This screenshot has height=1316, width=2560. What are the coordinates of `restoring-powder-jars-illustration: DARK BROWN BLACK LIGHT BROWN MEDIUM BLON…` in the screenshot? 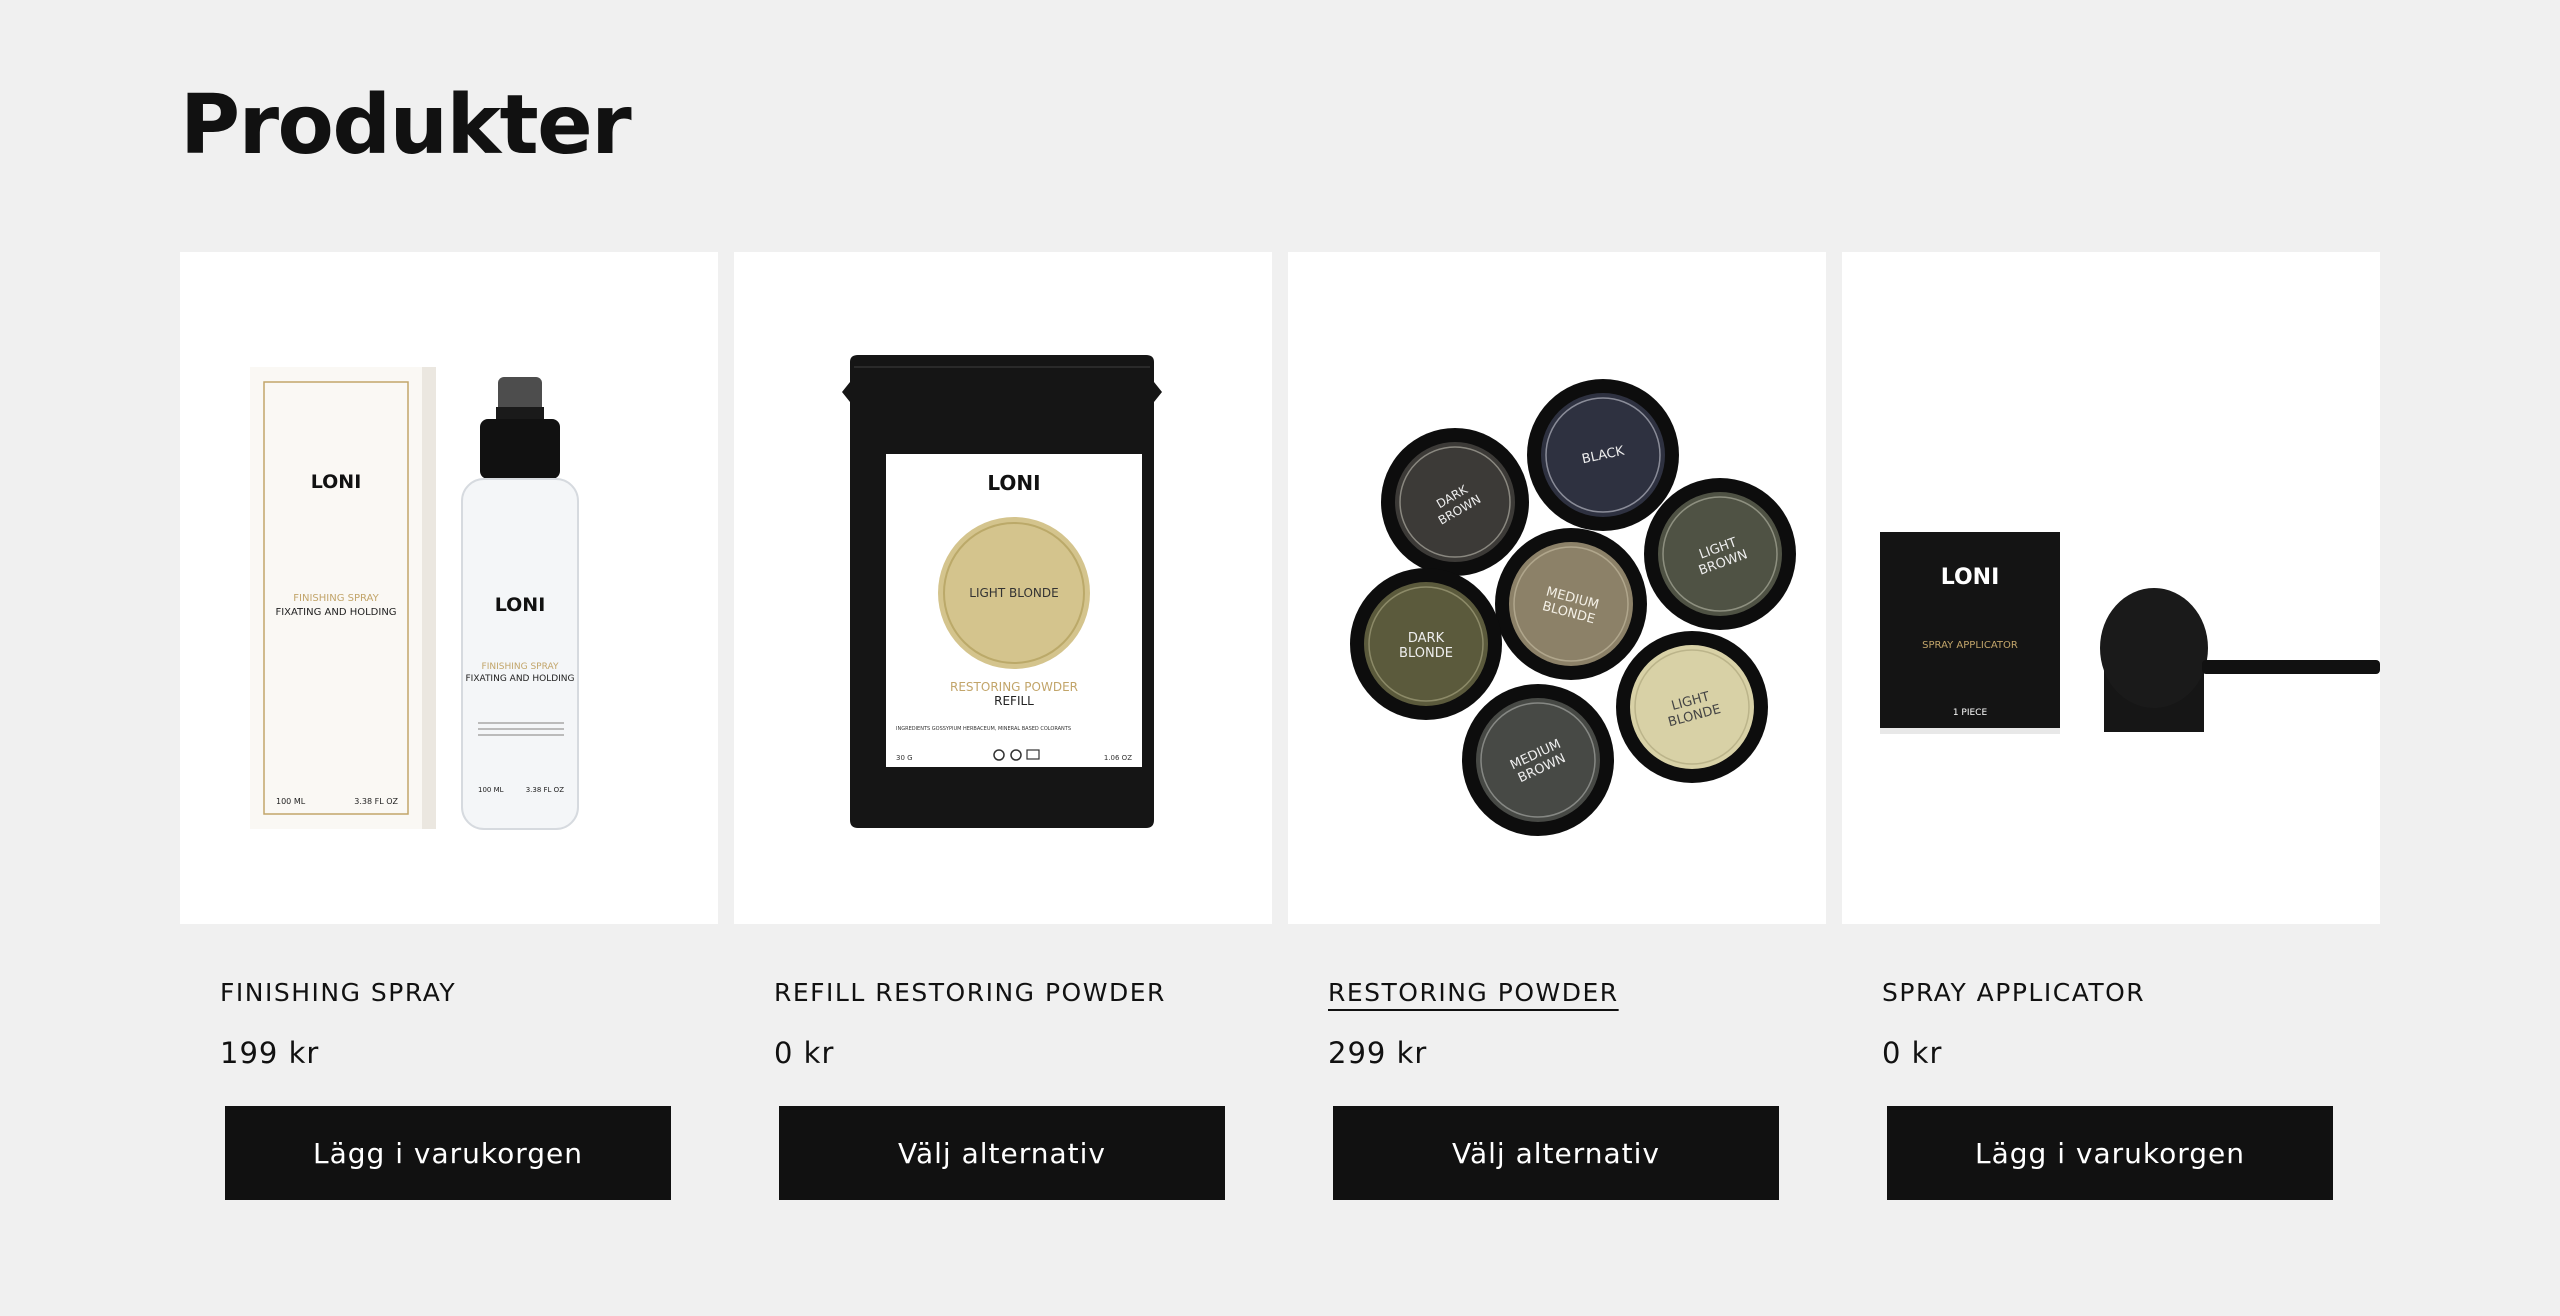 It's located at (1573, 607).